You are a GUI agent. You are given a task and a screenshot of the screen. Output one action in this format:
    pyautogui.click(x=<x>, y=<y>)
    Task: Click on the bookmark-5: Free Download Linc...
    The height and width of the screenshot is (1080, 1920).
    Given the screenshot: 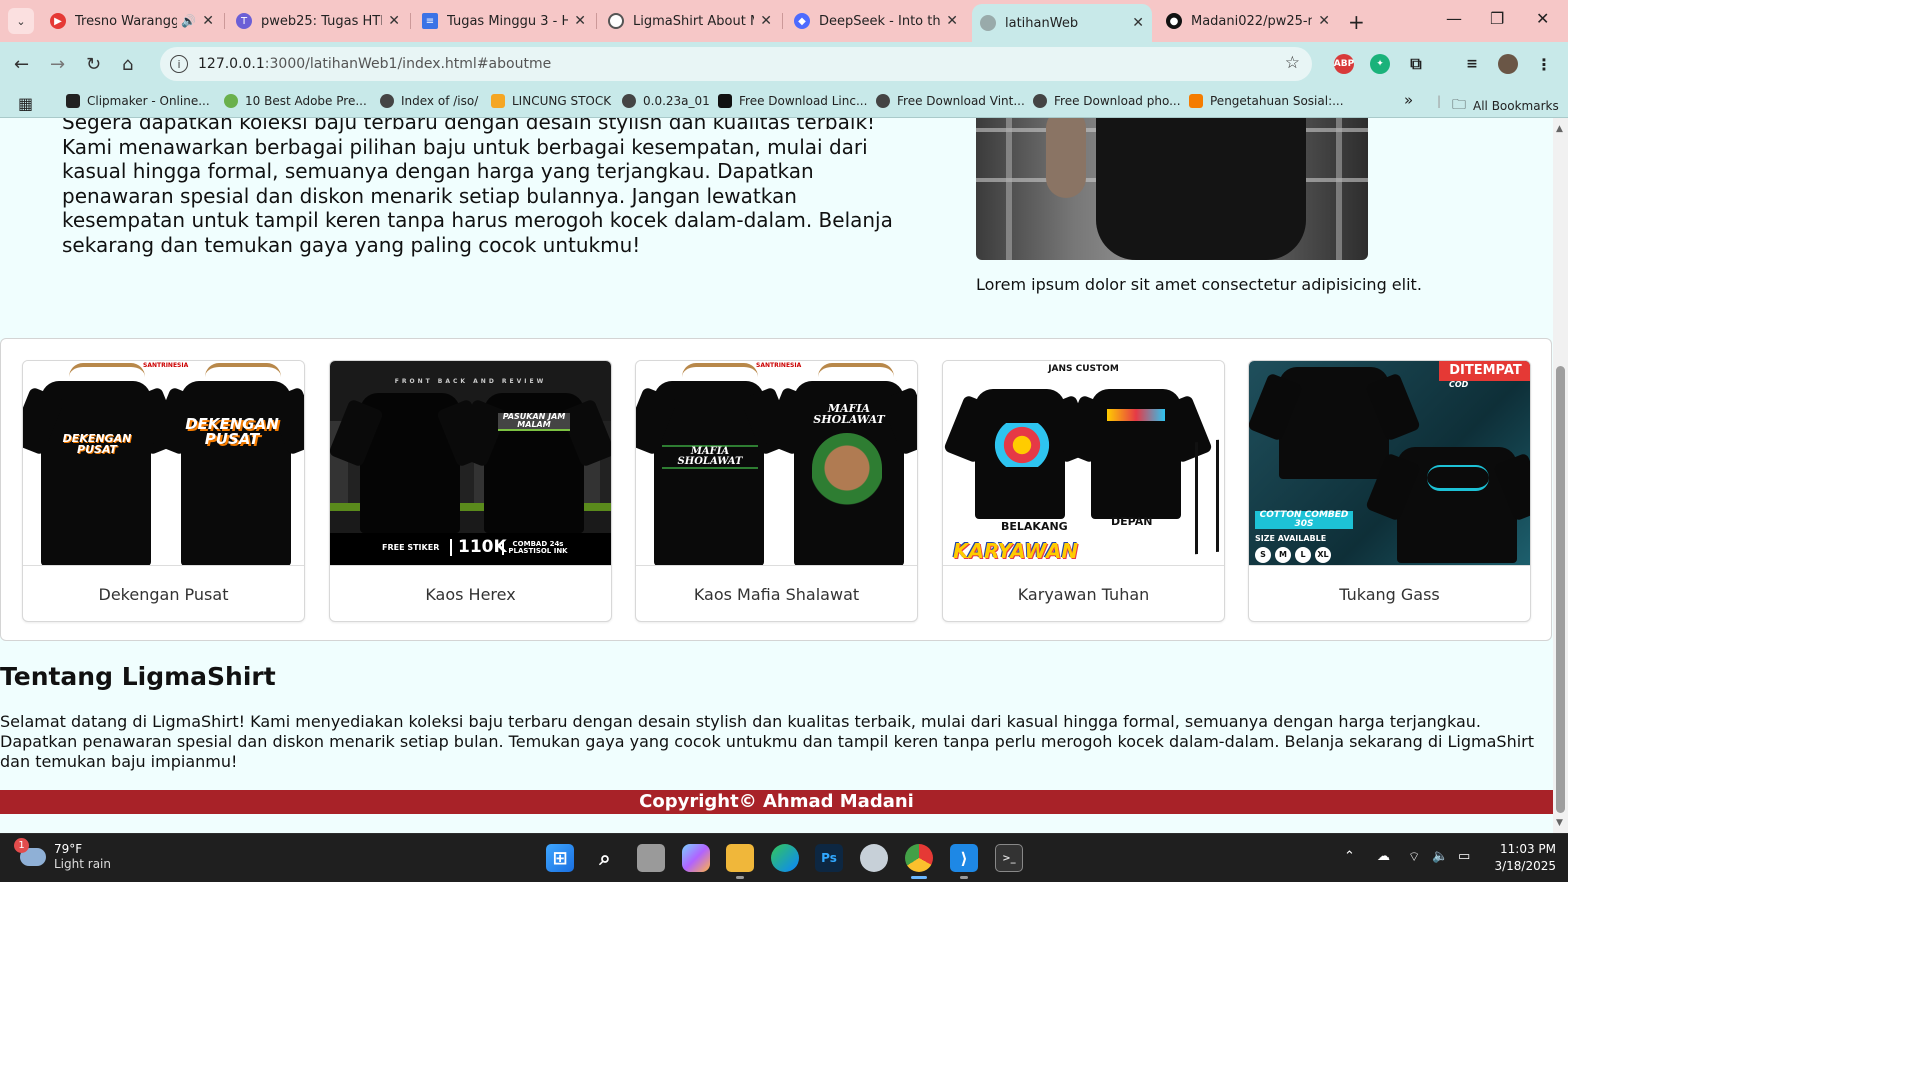 What is the action you would take?
    pyautogui.click(x=792, y=101)
    